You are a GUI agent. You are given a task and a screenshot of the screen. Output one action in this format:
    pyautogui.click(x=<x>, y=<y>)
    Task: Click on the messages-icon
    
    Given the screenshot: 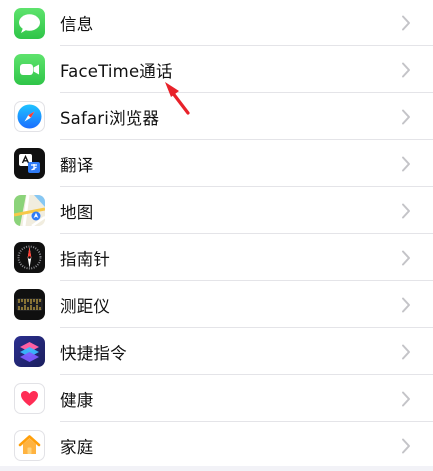 What is the action you would take?
    pyautogui.click(x=29, y=23)
    